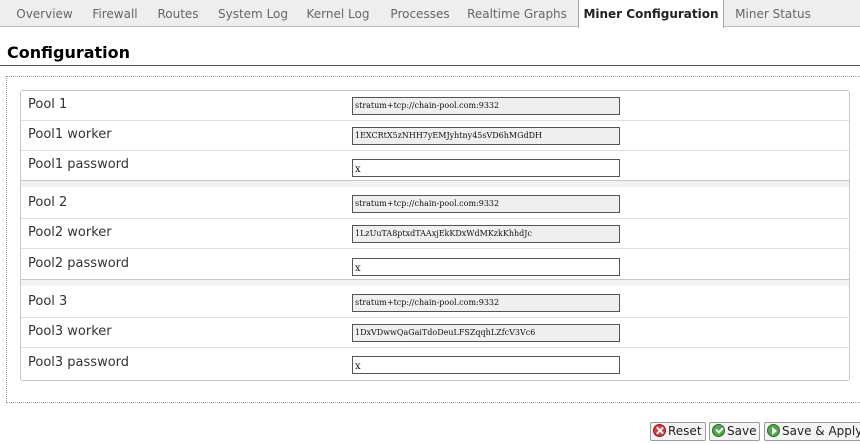  Describe the element at coordinates (486, 365) in the screenshot. I see `pool3-password-input: x` at that location.